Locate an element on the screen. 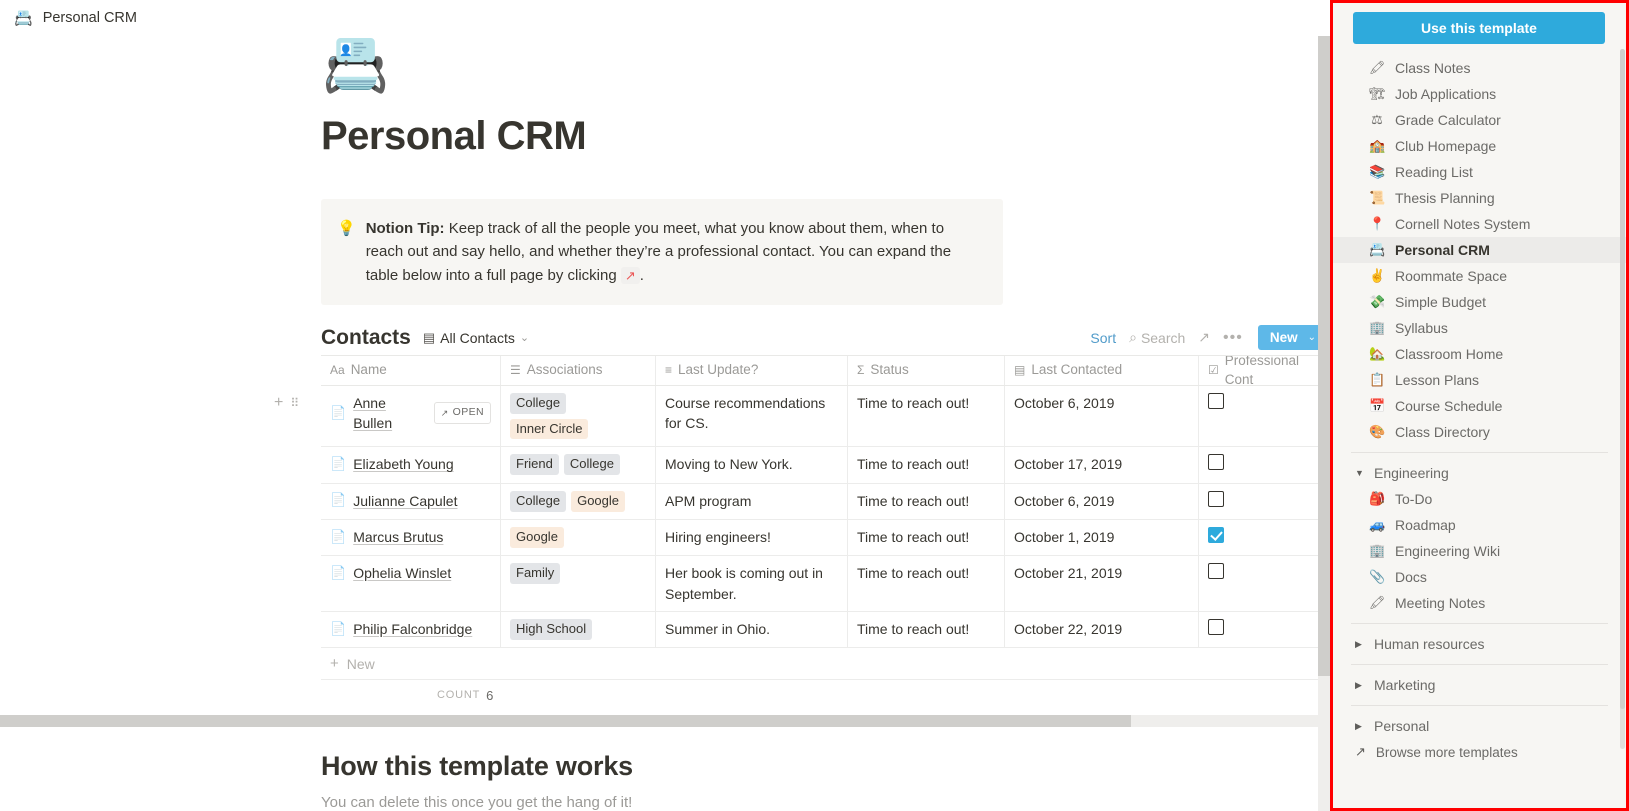  cell-last-contacted: October 17, 2019 is located at coordinates (1102, 465).